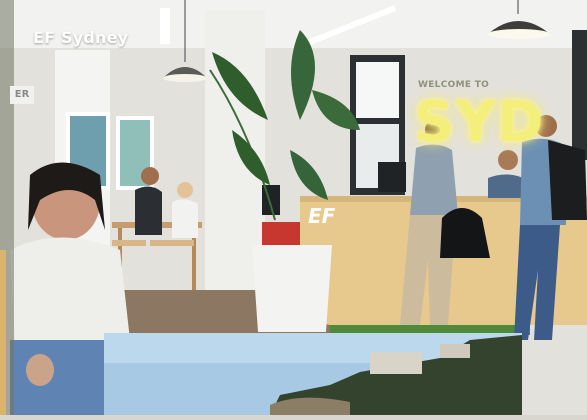 This screenshot has height=420, width=587. What do you see at coordinates (313, 374) in the screenshot?
I see `coastal-inset-photo` at bounding box center [313, 374].